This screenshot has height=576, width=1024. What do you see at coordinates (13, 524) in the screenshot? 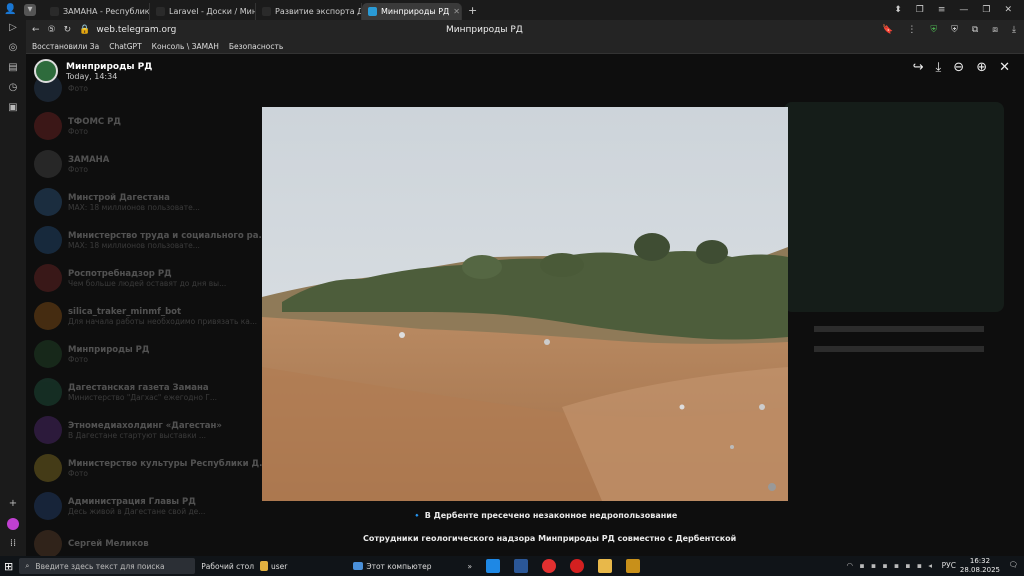
I see `alice-icon` at bounding box center [13, 524].